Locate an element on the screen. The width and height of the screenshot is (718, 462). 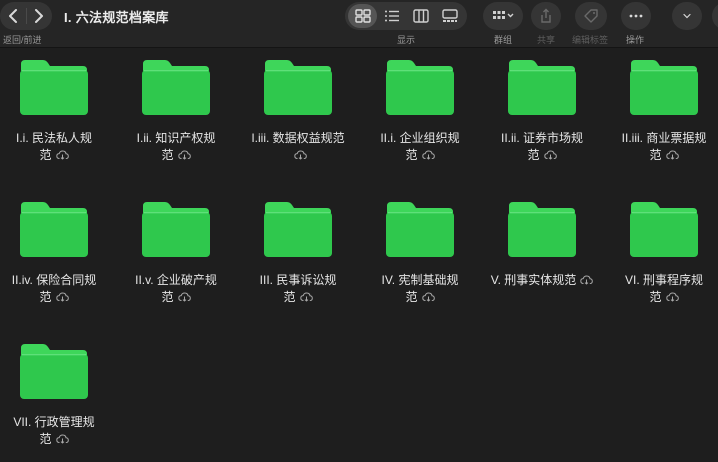
nav-button-group is located at coordinates (26, 16).